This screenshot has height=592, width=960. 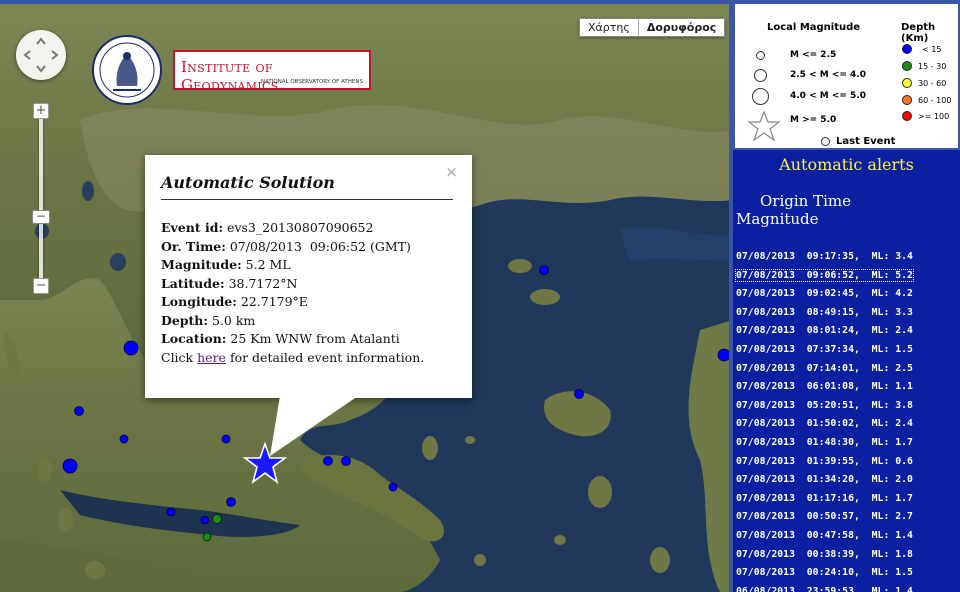 What do you see at coordinates (263, 283) in the screenshot?
I see `latitude-value: 38.7172°N` at bounding box center [263, 283].